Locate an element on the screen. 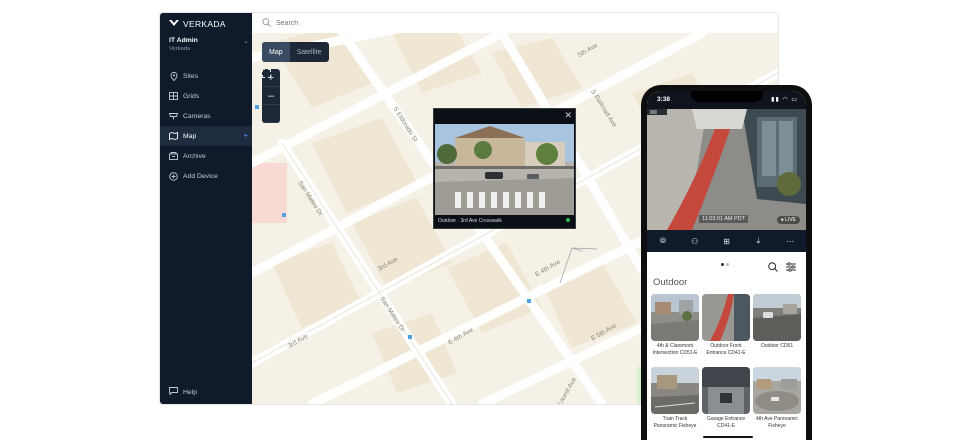  grid-icon: ⊞ is located at coordinates (726, 241).